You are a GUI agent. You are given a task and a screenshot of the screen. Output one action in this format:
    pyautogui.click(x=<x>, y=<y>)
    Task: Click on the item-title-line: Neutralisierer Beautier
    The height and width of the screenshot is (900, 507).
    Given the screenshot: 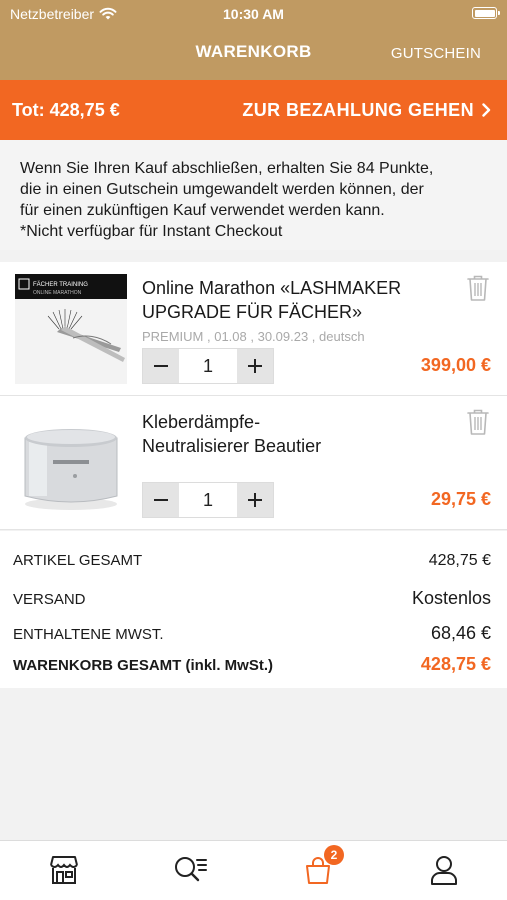 What is the action you would take?
    pyautogui.click(x=232, y=446)
    